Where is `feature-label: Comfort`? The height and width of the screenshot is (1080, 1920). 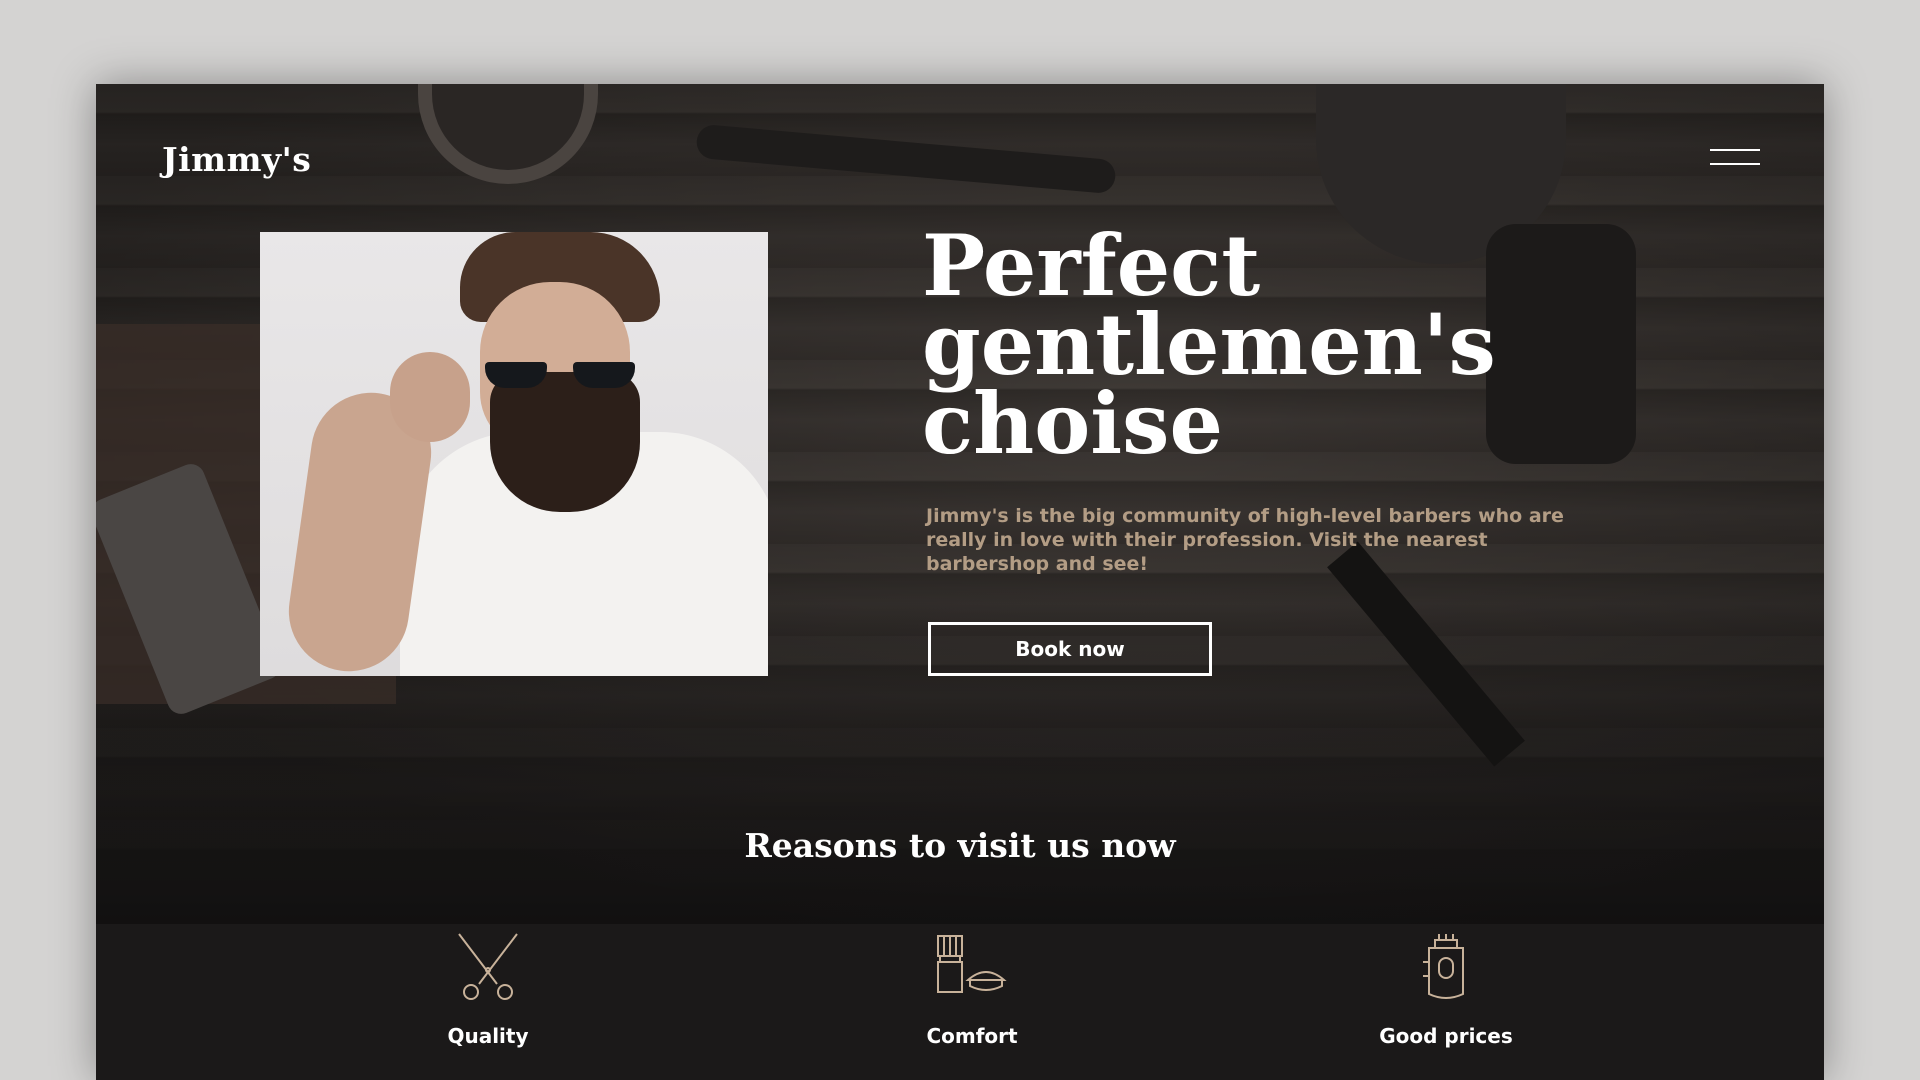 feature-label: Comfort is located at coordinates (972, 1036).